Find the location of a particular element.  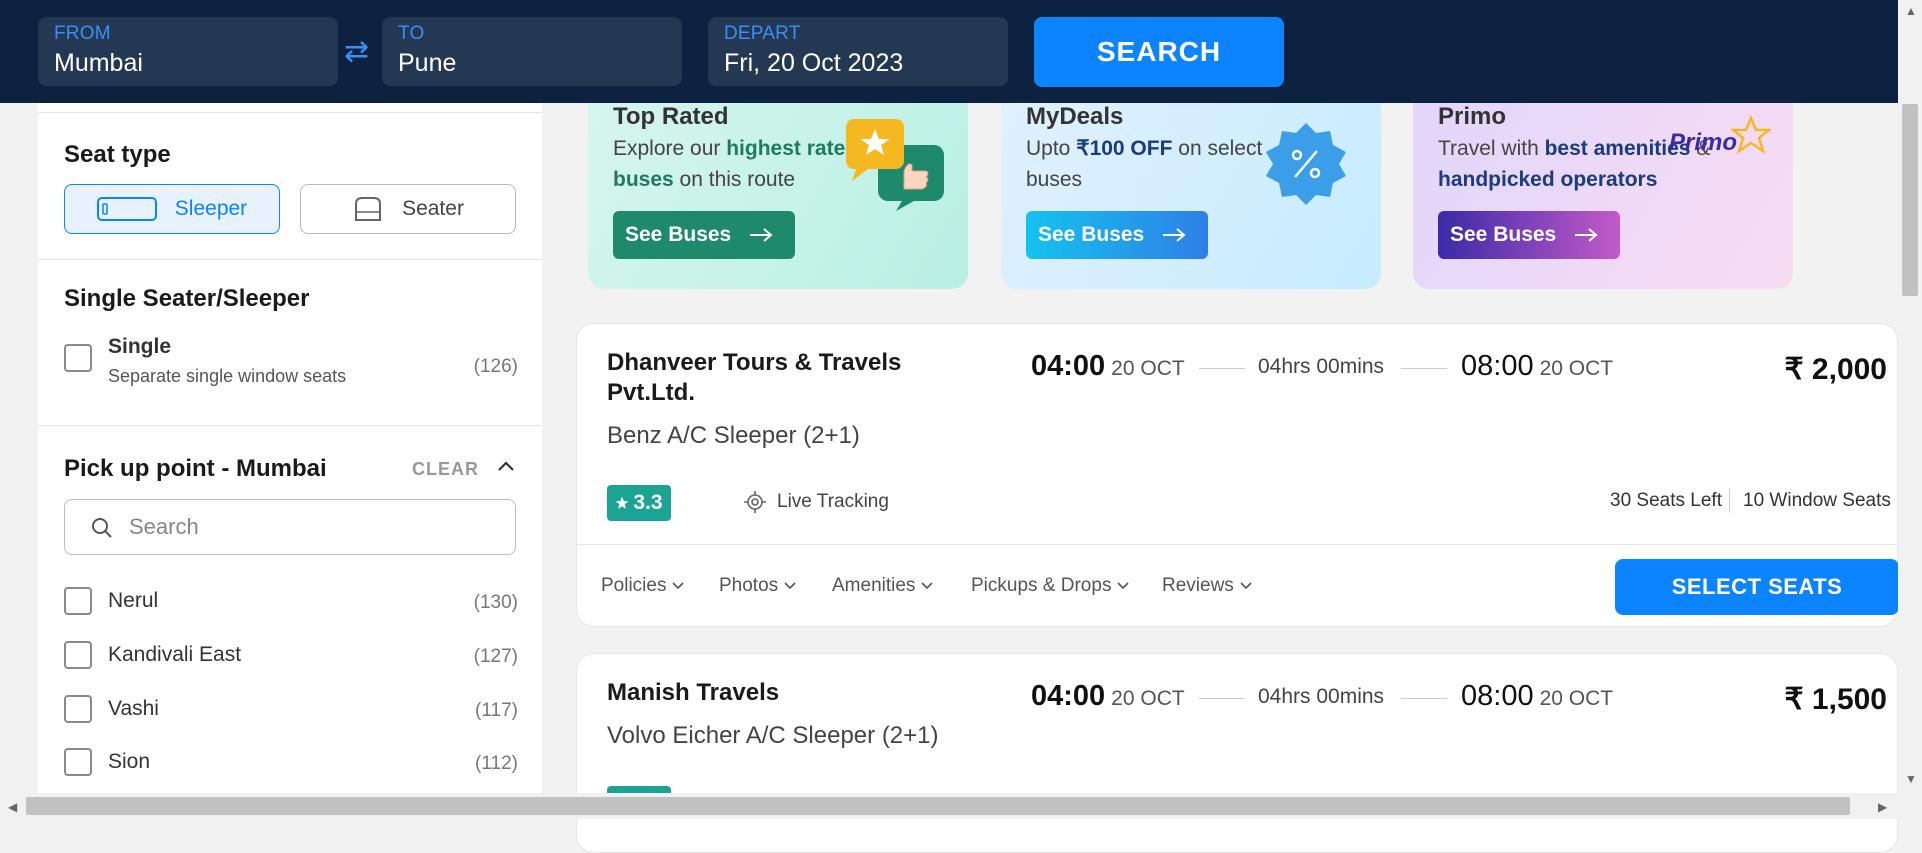

horizontal-scrollbar: ◀ ▶ is located at coordinates (961, 806).